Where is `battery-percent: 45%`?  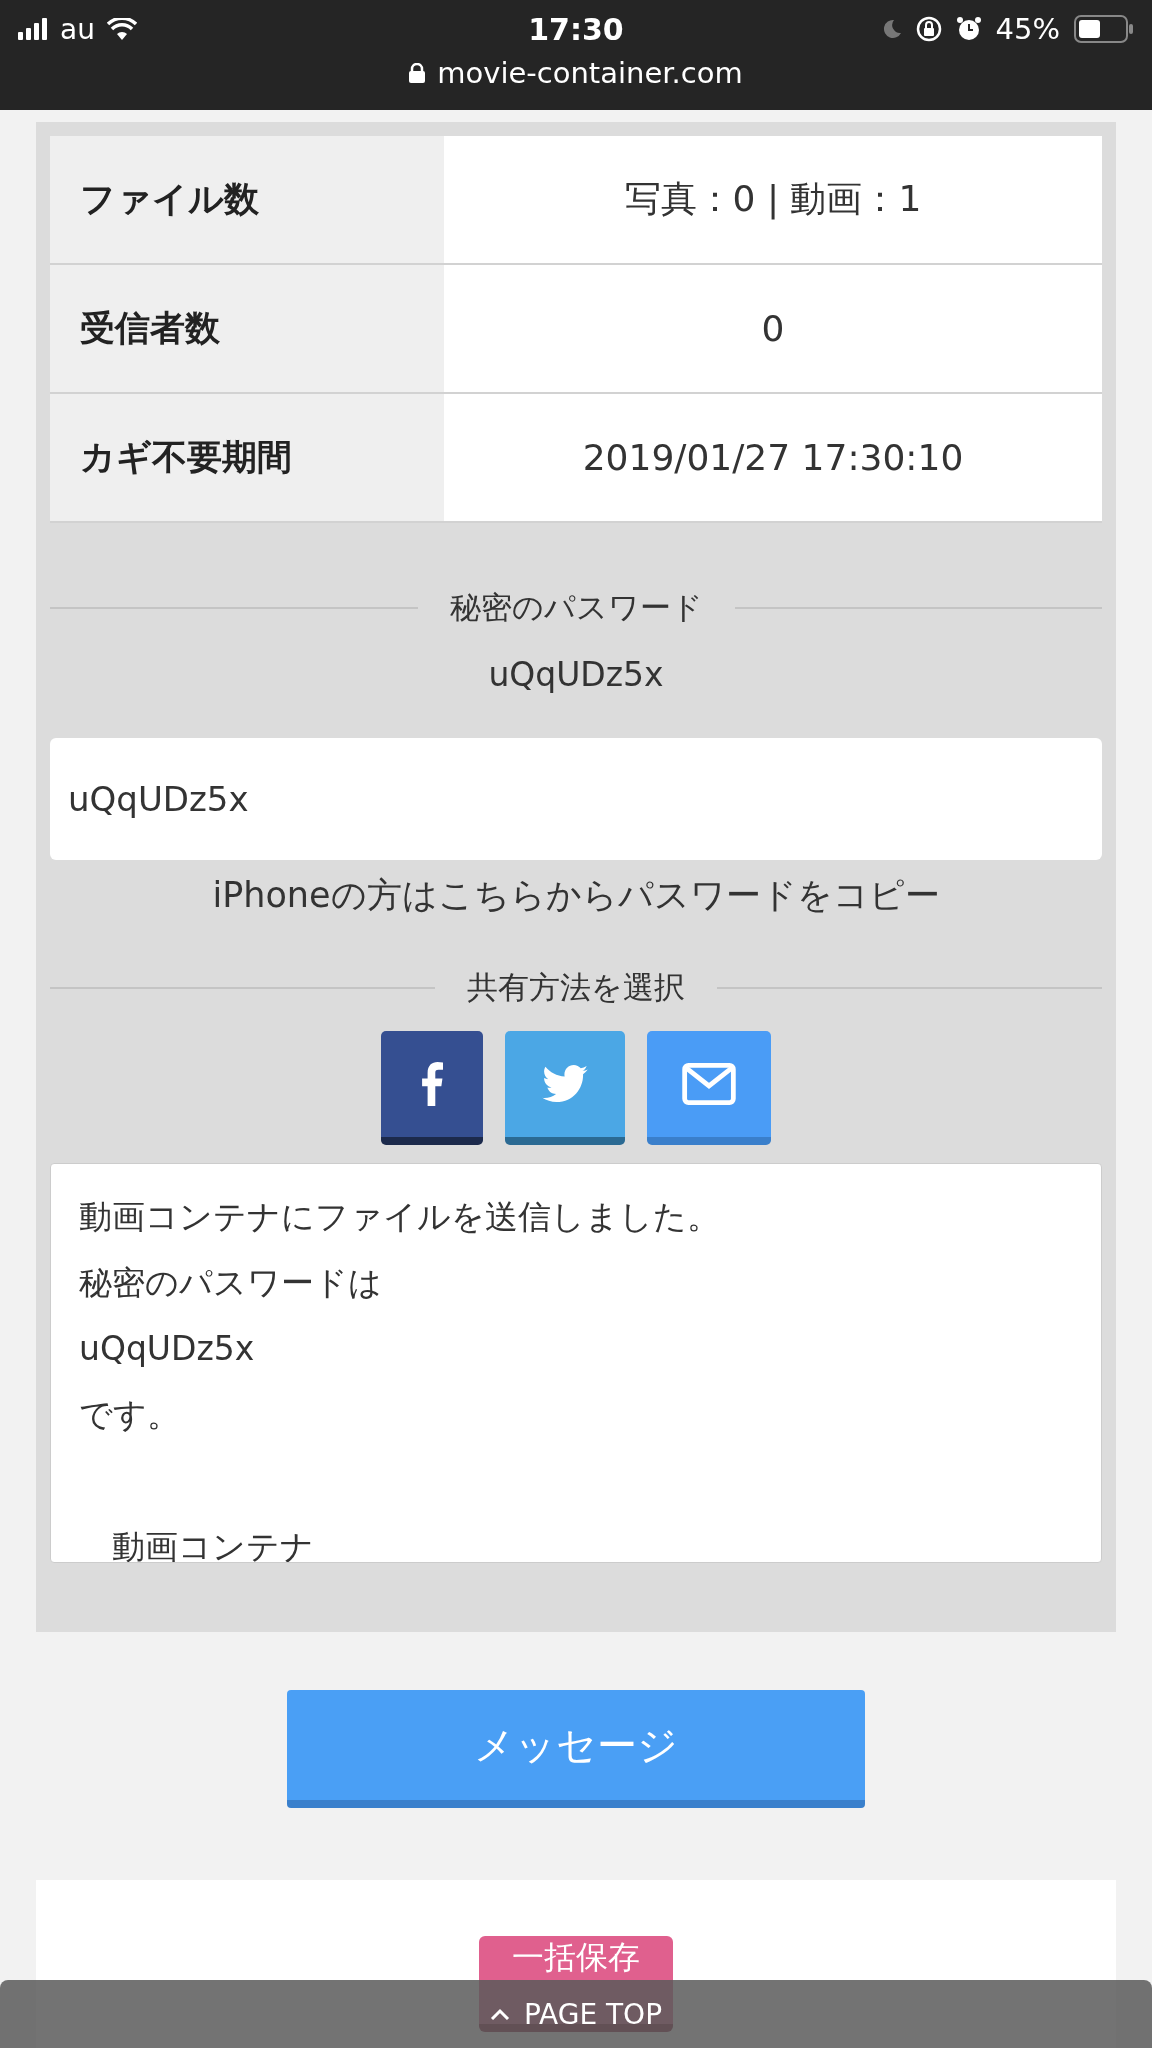
battery-percent: 45% is located at coordinates (1027, 29).